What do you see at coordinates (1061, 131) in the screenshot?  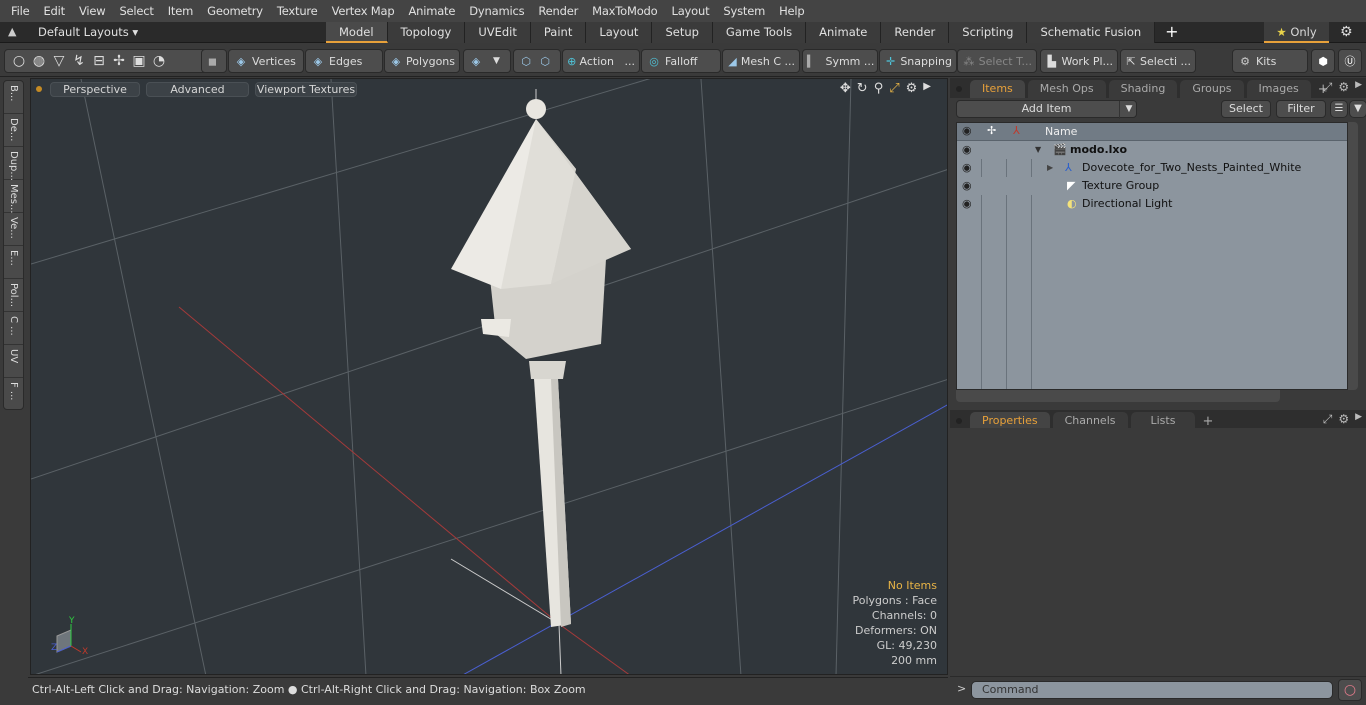 I see `name-column-header: Name` at bounding box center [1061, 131].